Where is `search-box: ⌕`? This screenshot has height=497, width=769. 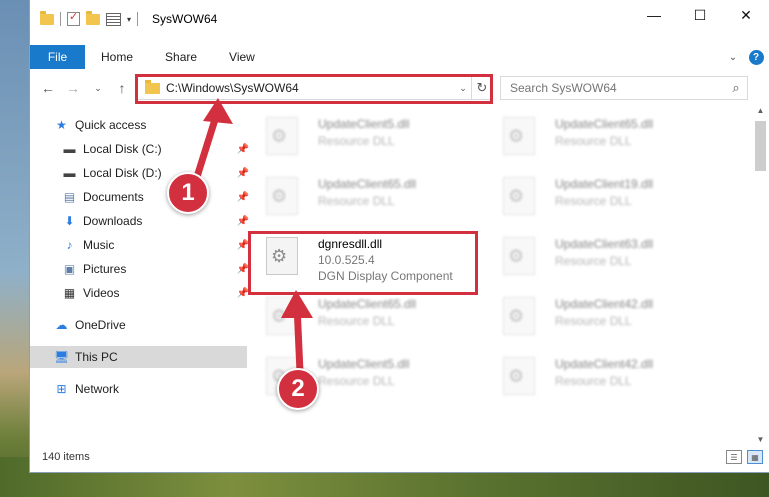
search-box: ⌕ is located at coordinates (624, 88).